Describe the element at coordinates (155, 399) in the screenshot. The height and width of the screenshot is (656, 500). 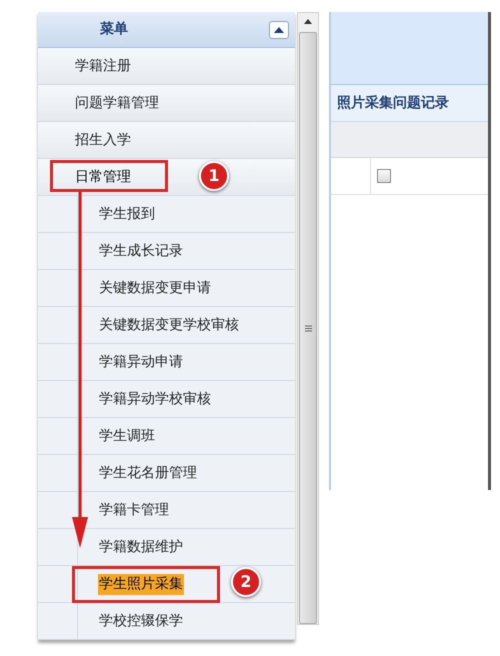
I see `submenu-item: 学籍异动学校审核` at that location.